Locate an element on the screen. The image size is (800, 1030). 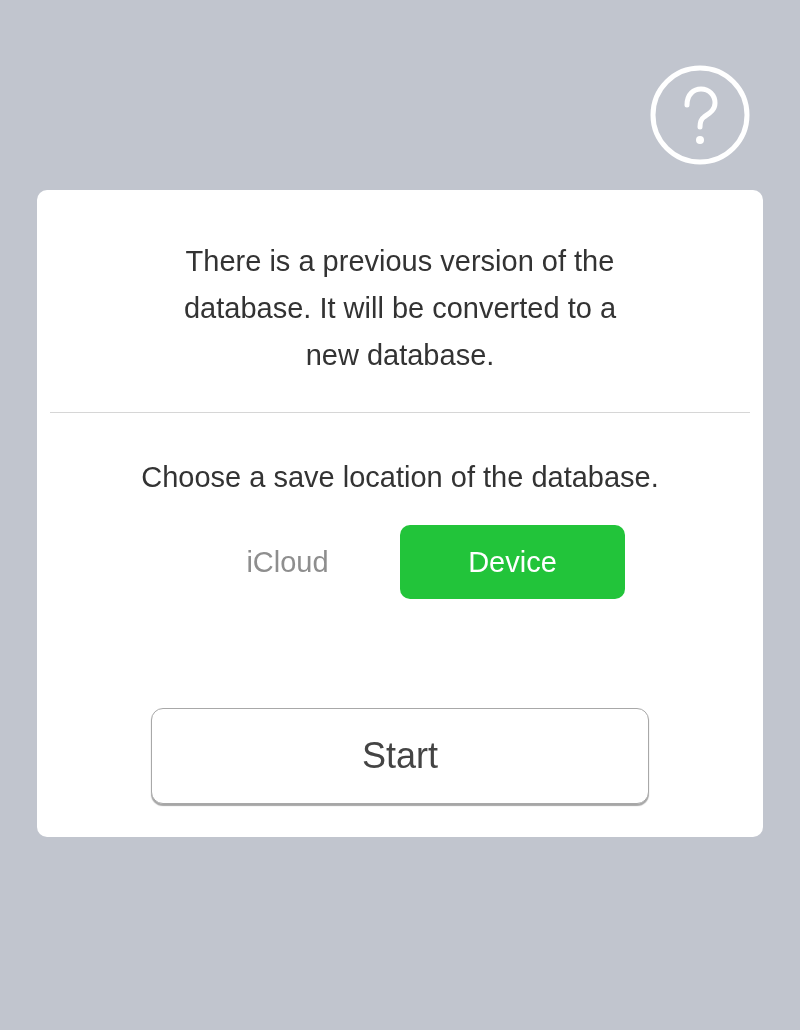
prompt-text: Choose a save location of the database. is located at coordinates (400, 477).